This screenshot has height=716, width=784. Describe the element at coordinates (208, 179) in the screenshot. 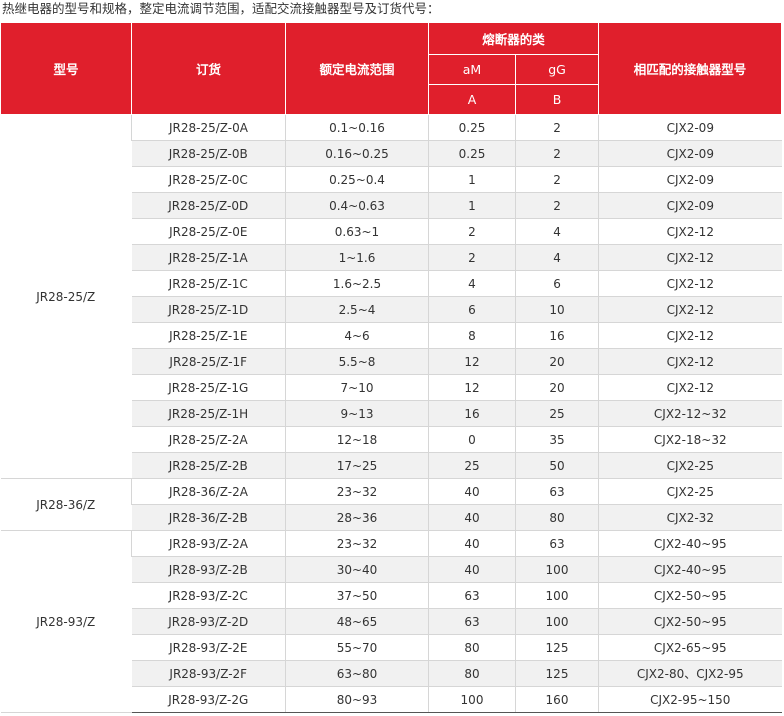

I see `order-cell: JR28-25/Z-0C` at that location.